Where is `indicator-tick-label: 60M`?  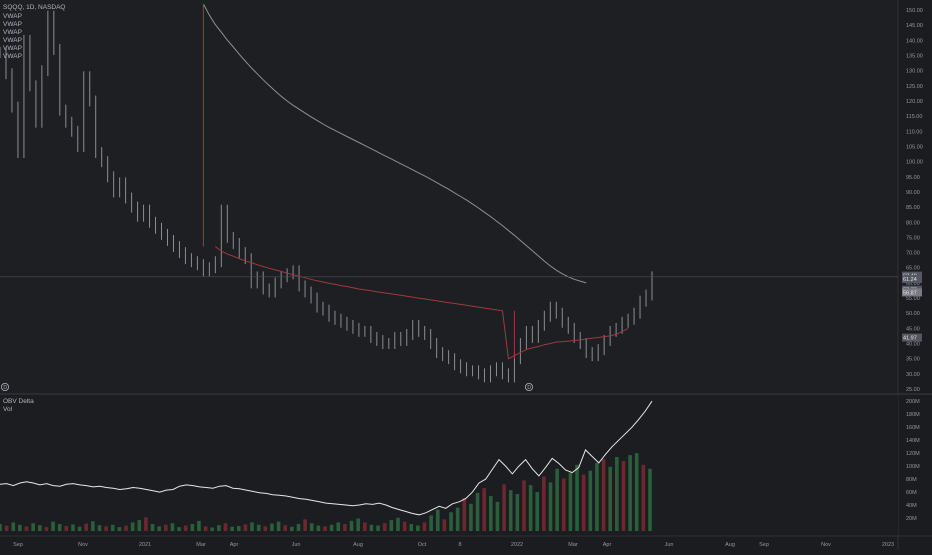
indicator-tick-label: 60M is located at coordinates (911, 493).